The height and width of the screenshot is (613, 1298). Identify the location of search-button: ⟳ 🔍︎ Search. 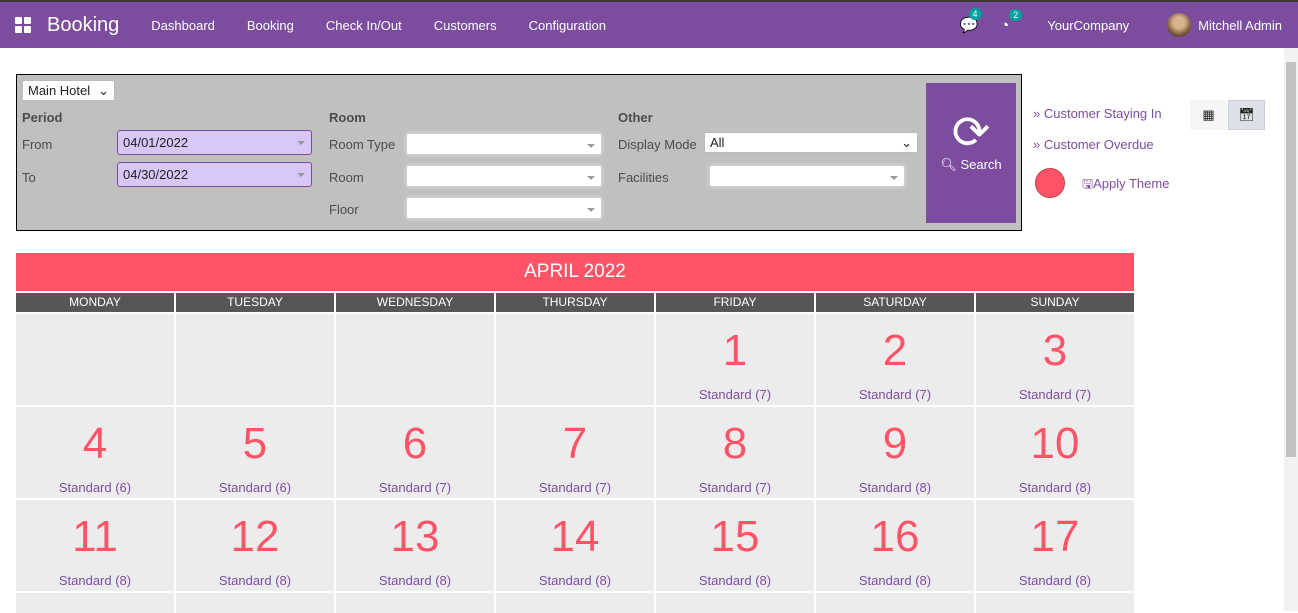
(971, 153).